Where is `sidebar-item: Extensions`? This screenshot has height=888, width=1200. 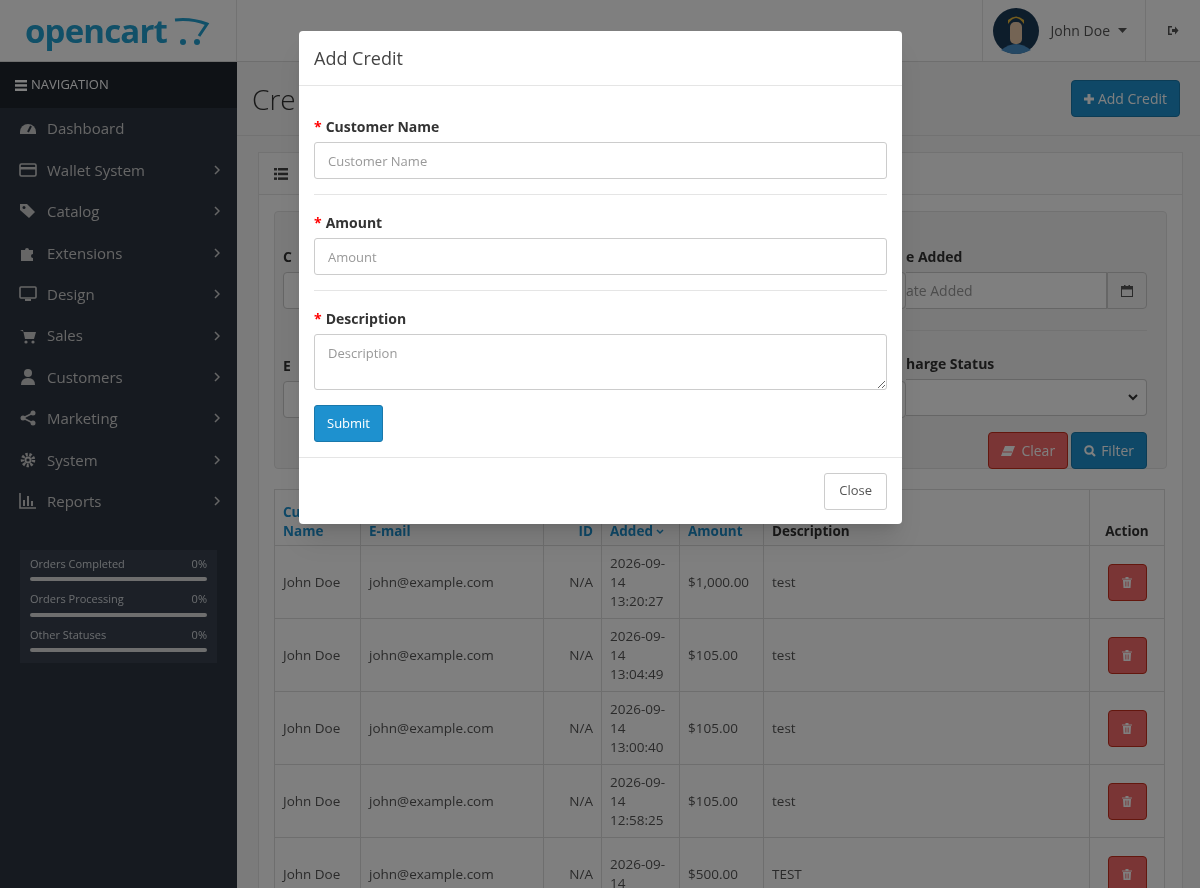
sidebar-item: Extensions is located at coordinates (118, 253).